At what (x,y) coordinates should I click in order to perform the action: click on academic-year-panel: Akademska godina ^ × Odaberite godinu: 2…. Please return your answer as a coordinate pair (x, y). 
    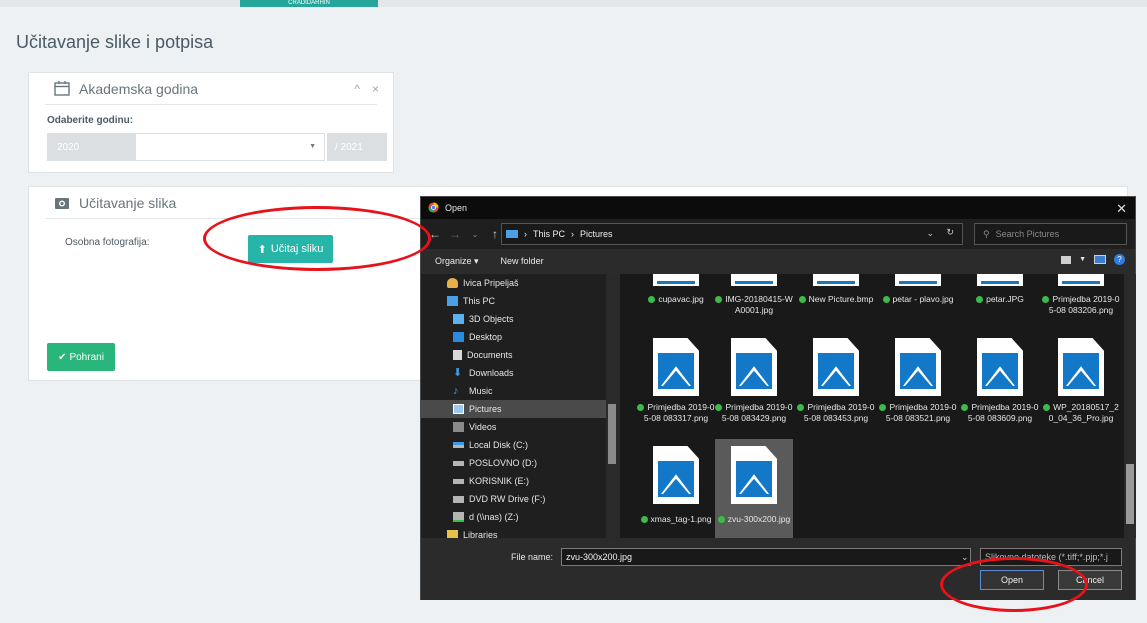
    Looking at the image, I should click on (211, 122).